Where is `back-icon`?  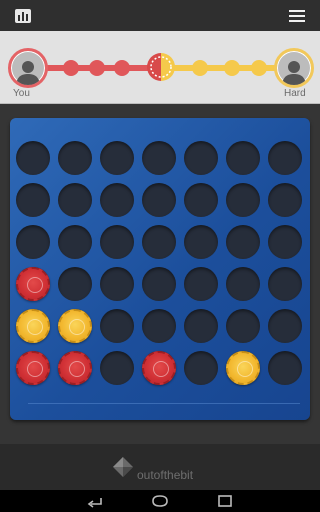
back-icon is located at coordinates (95, 501).